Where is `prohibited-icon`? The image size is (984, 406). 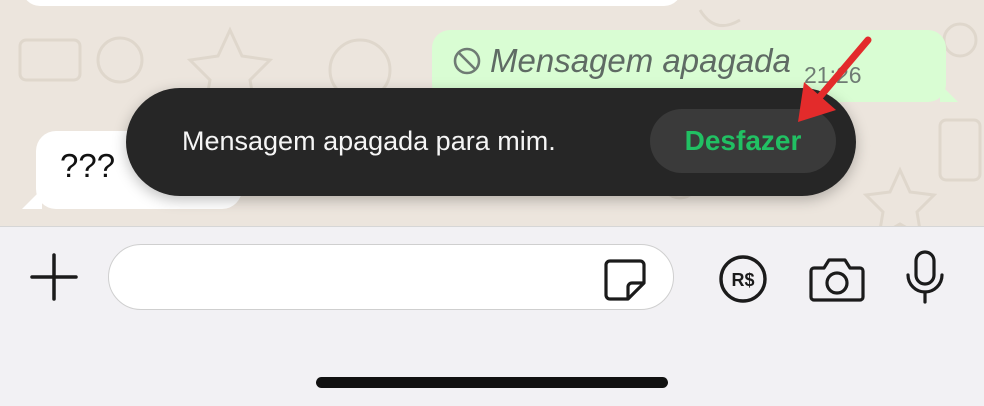
prohibited-icon is located at coordinates (467, 61).